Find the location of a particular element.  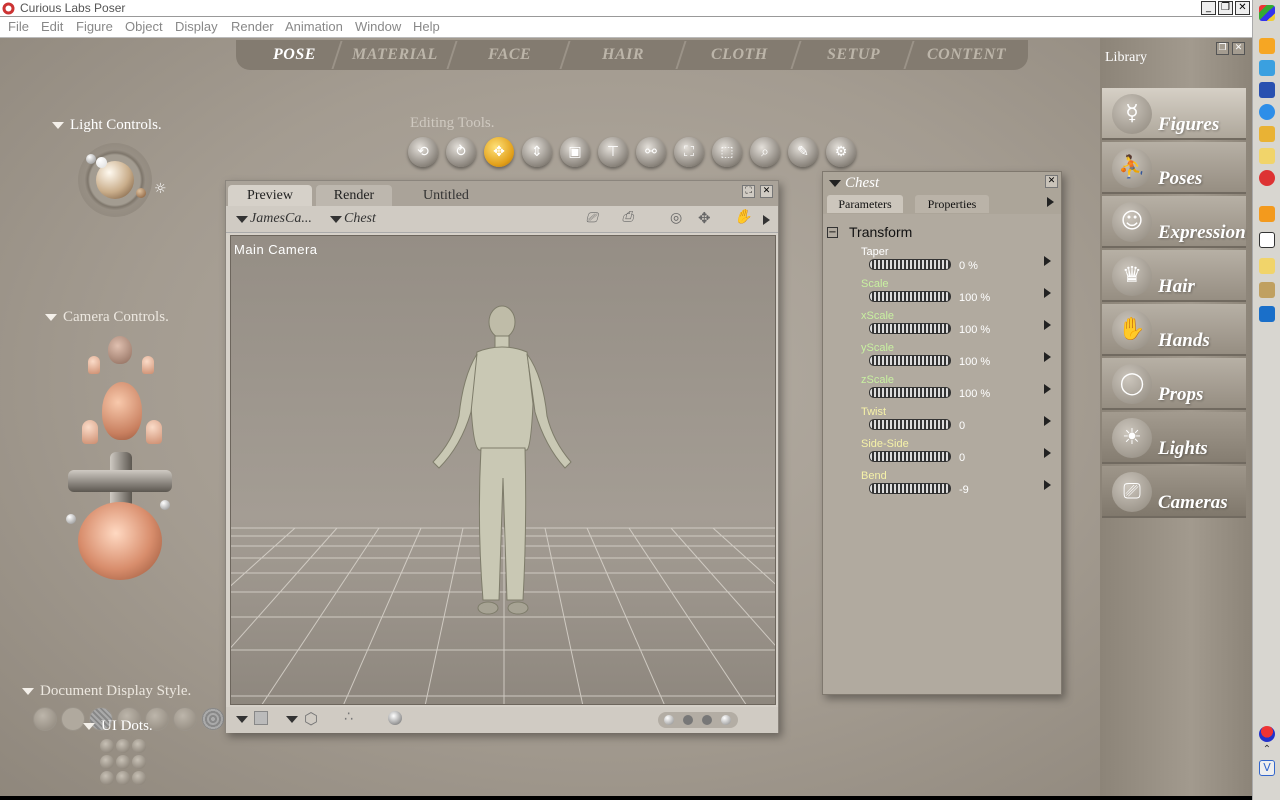

chain-break-tool-icon: ⚯ is located at coordinates (651, 152).